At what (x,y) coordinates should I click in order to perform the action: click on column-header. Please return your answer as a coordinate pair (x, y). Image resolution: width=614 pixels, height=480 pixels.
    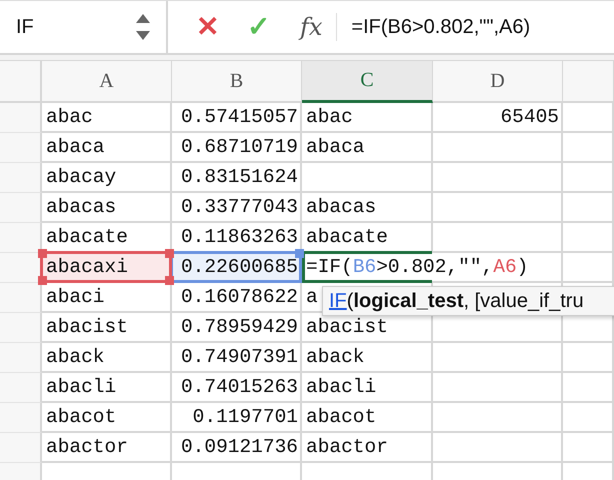
    Looking at the image, I should click on (588, 82).